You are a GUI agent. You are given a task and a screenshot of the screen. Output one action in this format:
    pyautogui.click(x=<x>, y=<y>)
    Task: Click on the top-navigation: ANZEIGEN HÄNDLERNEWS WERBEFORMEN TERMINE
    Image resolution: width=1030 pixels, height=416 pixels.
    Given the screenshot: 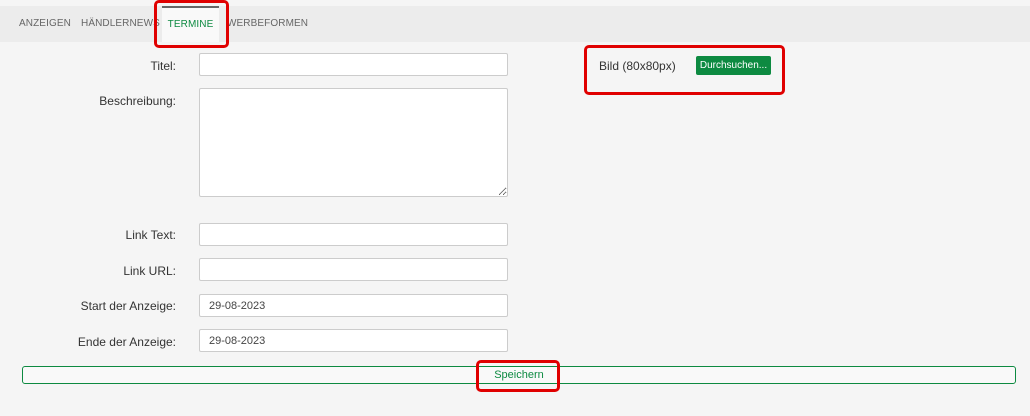 What is the action you would take?
    pyautogui.click(x=515, y=24)
    